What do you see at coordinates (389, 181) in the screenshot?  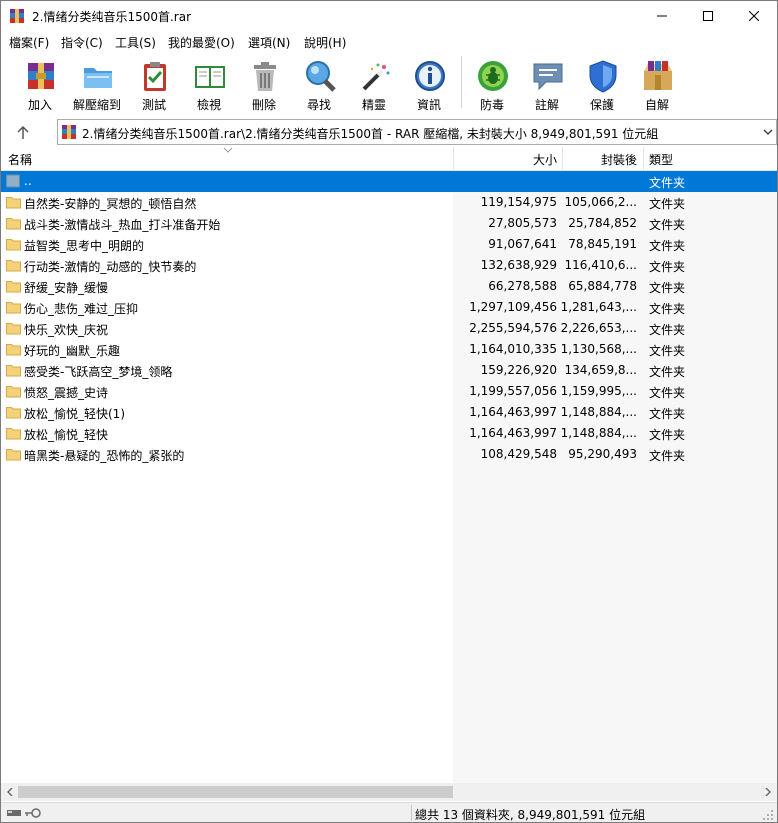 I see `parent-folder-row: .. 文件夹` at bounding box center [389, 181].